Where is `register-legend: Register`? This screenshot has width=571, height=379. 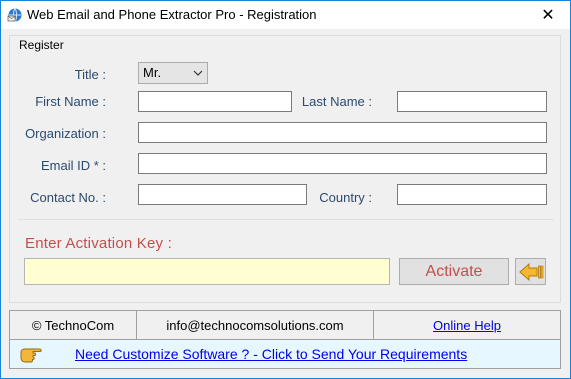
register-legend: Register is located at coordinates (41, 45).